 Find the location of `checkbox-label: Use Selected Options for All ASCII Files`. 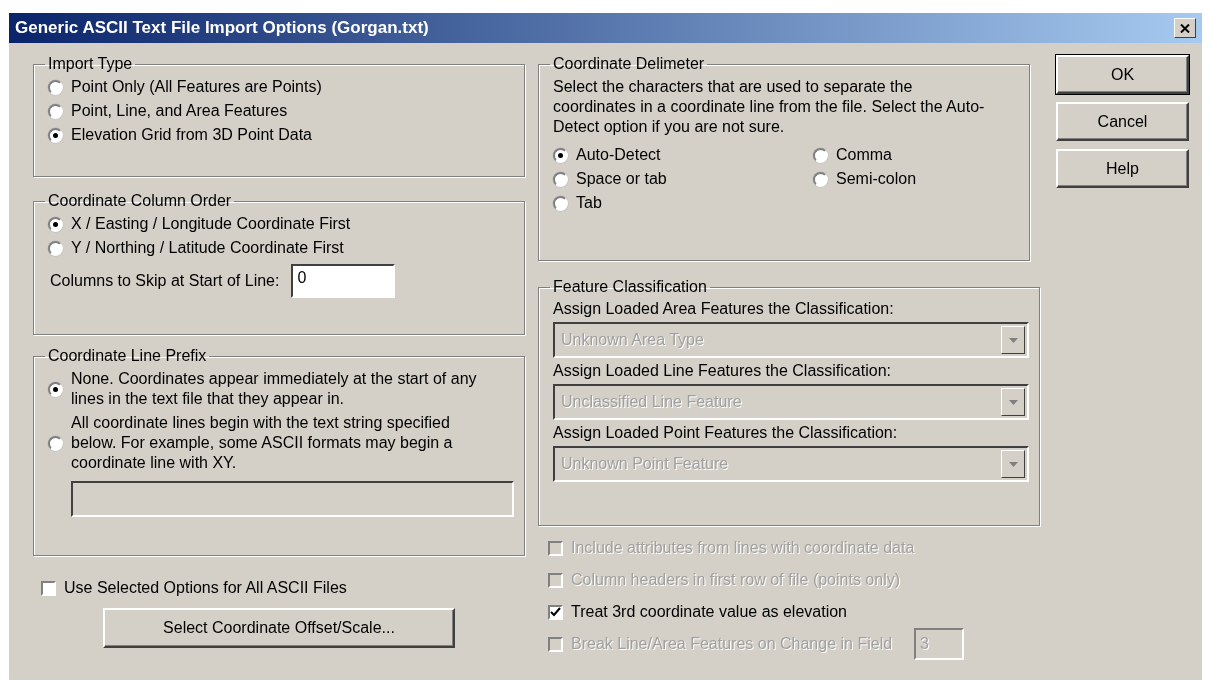

checkbox-label: Use Selected Options for All ASCII Files is located at coordinates (205, 588).